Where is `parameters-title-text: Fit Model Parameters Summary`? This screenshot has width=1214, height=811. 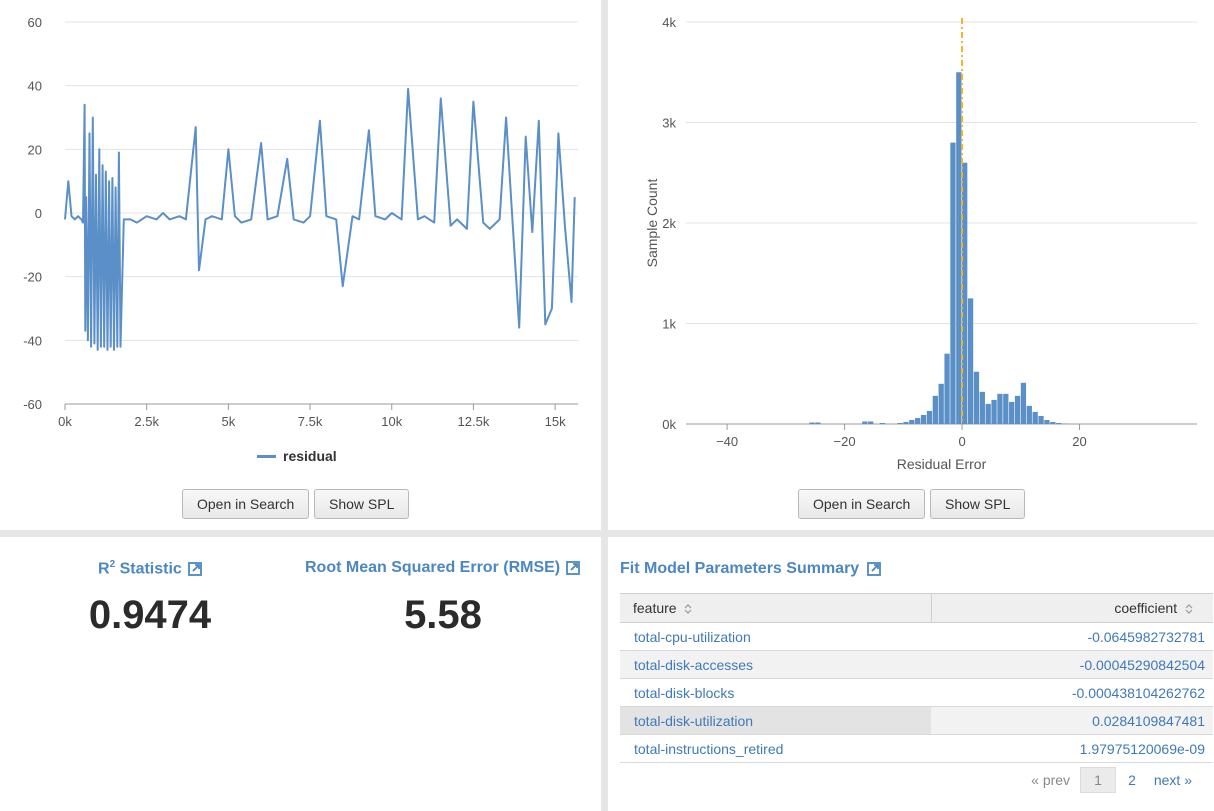 parameters-title-text: Fit Model Parameters Summary is located at coordinates (740, 568).